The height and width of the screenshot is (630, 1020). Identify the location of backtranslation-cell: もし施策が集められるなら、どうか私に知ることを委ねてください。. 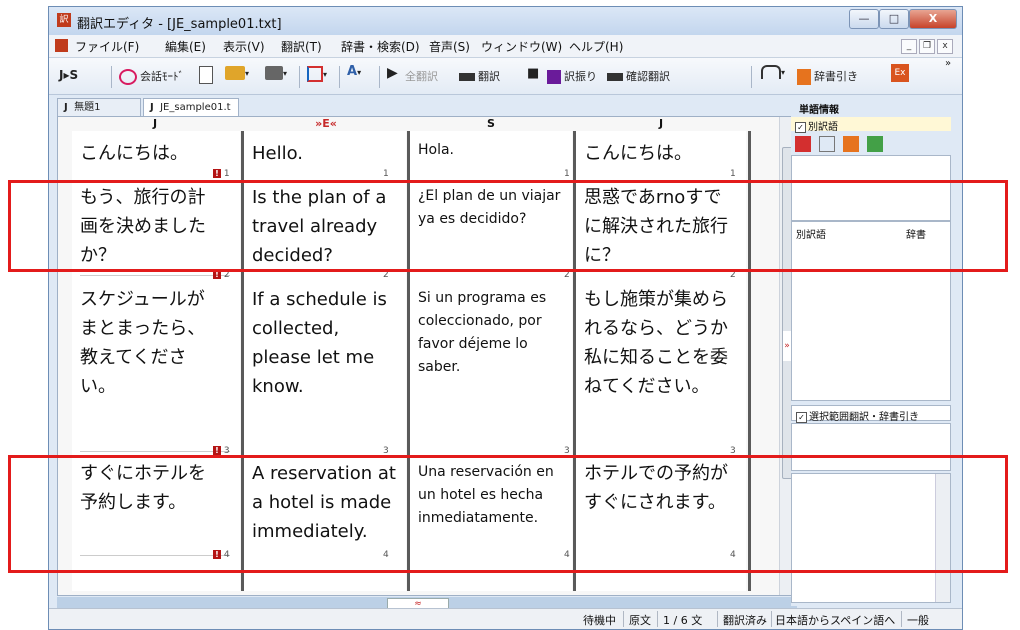
(658, 343).